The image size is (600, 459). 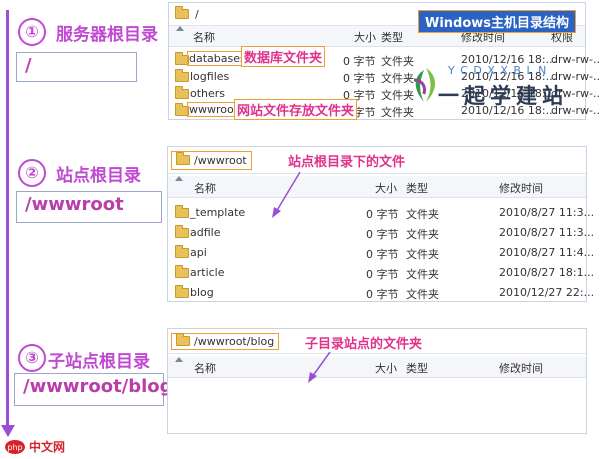 I want to click on footer-logo: php 中文网, so click(x=34, y=446).